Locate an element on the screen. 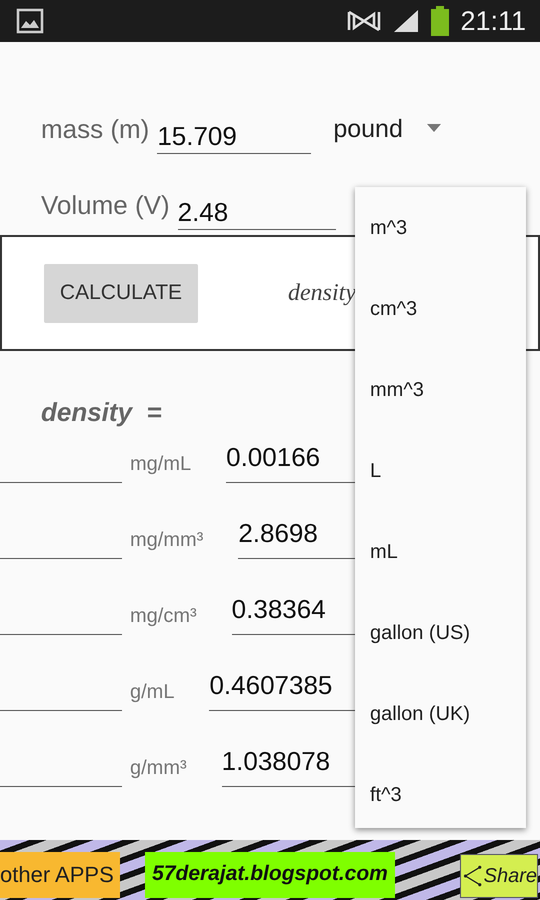  clock-time: 21:11 is located at coordinates (493, 21).